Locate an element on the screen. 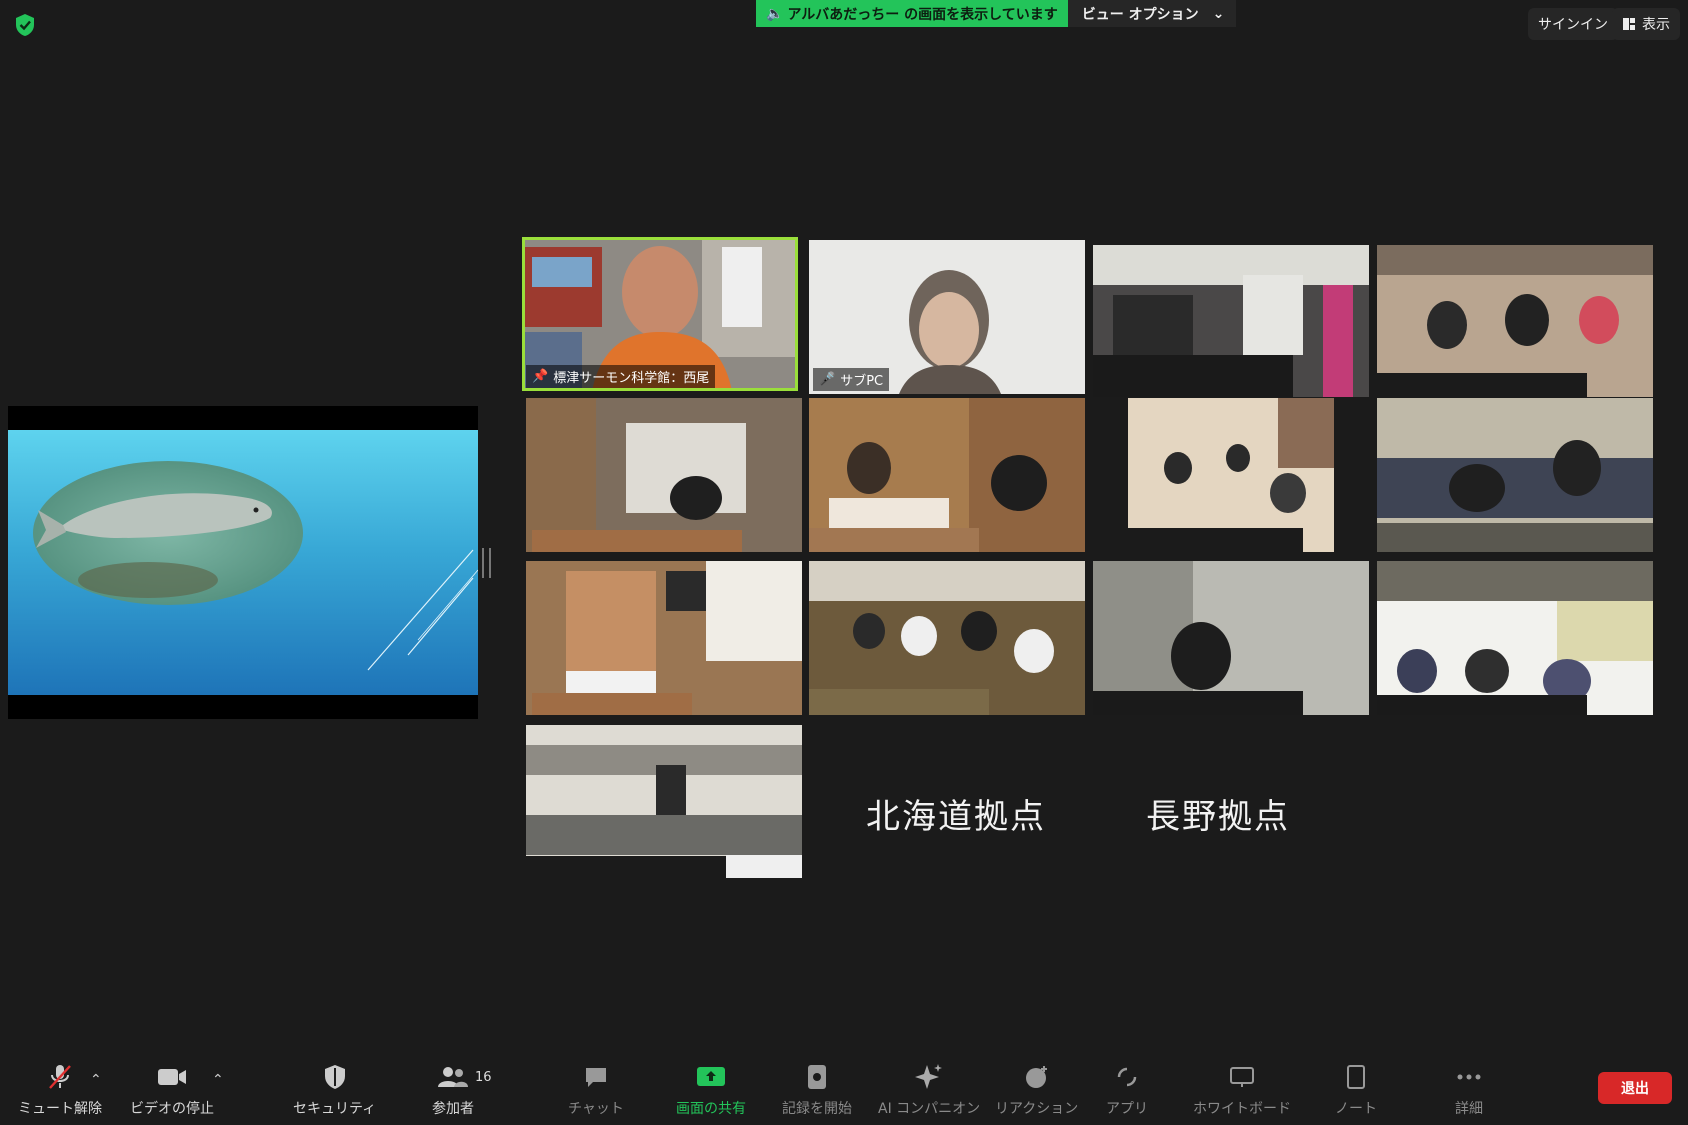 The height and width of the screenshot is (1125, 1688). shield-icon is located at coordinates (335, 1077).